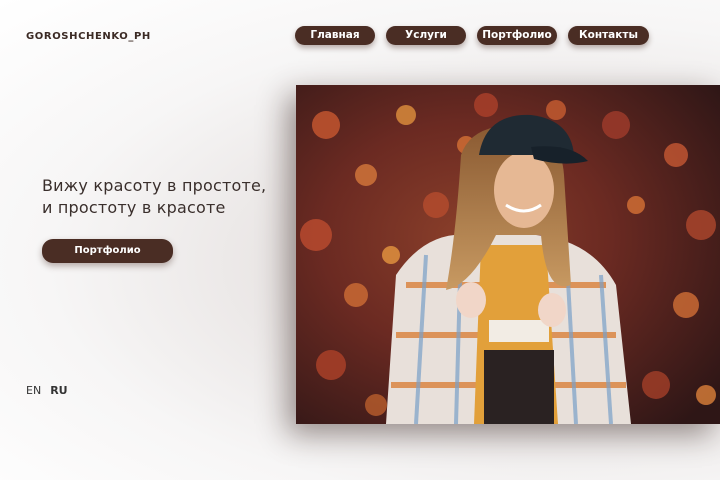  Describe the element at coordinates (608, 35) in the screenshot. I see `nav-contacts-button: Контакты` at that location.